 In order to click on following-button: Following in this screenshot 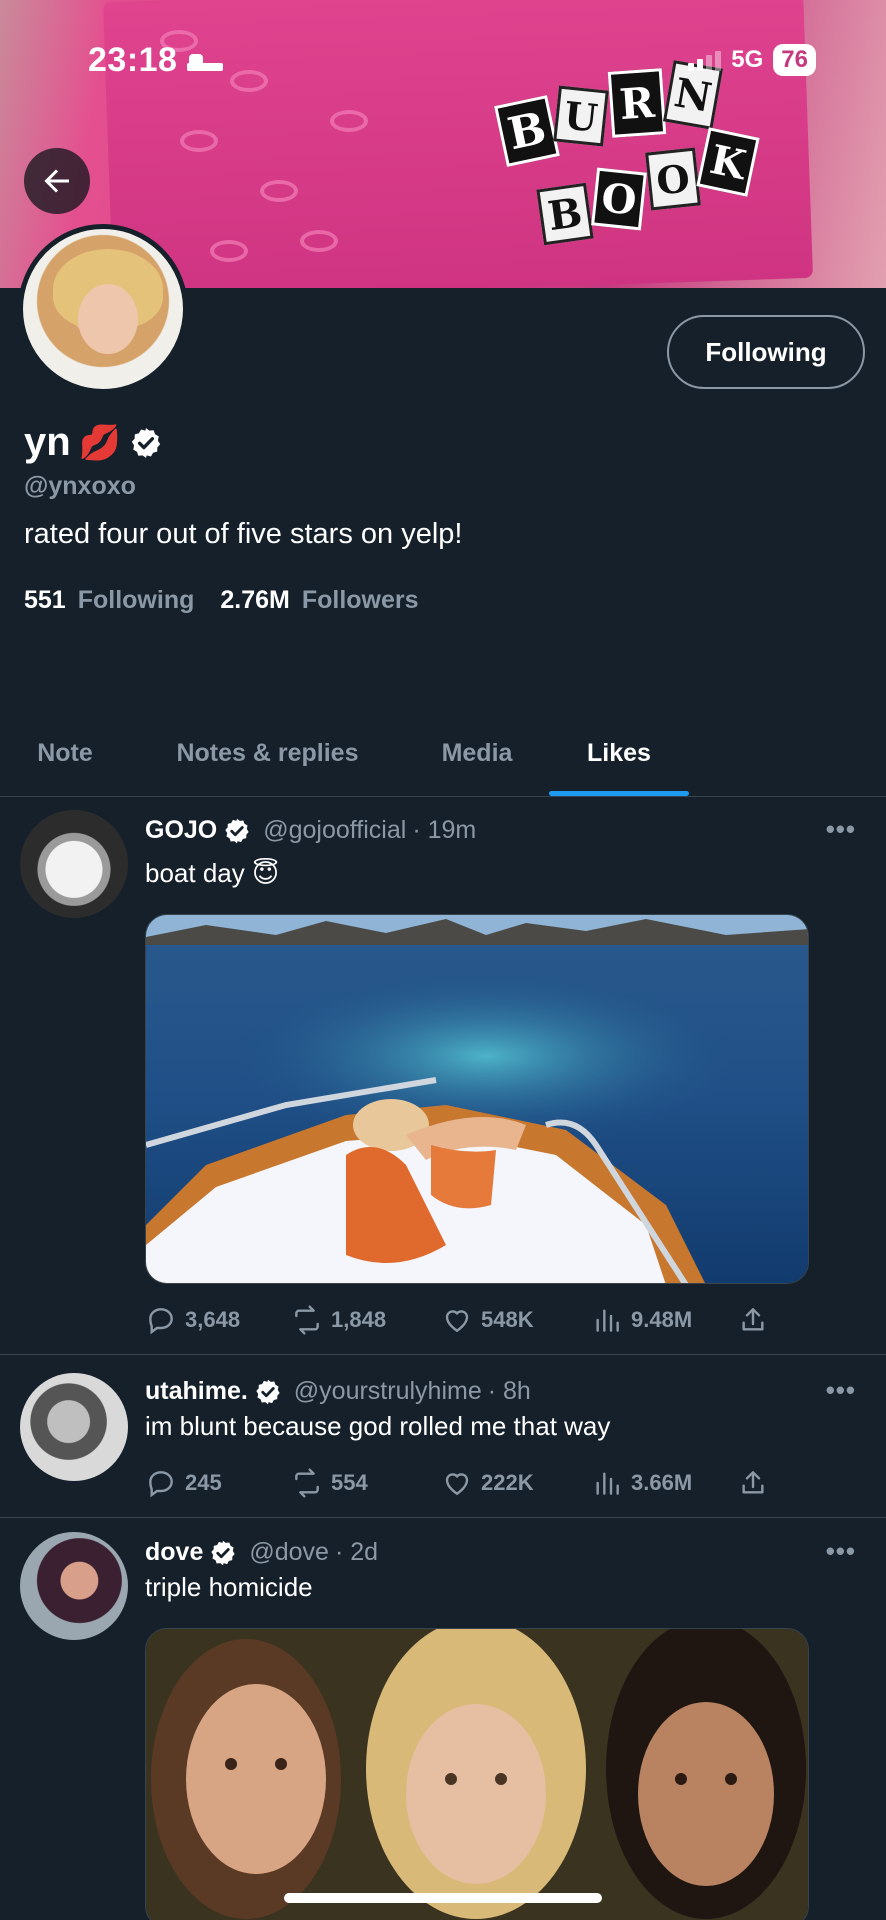, I will do `click(766, 352)`.